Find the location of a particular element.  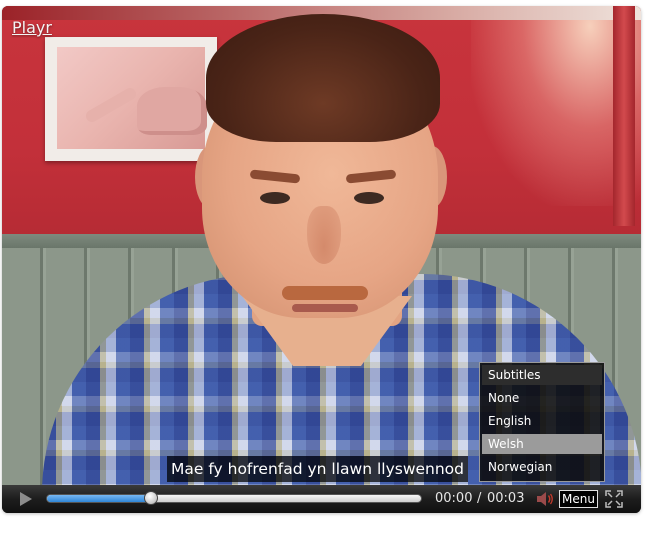

volume-glyph is located at coordinates (545, 499).